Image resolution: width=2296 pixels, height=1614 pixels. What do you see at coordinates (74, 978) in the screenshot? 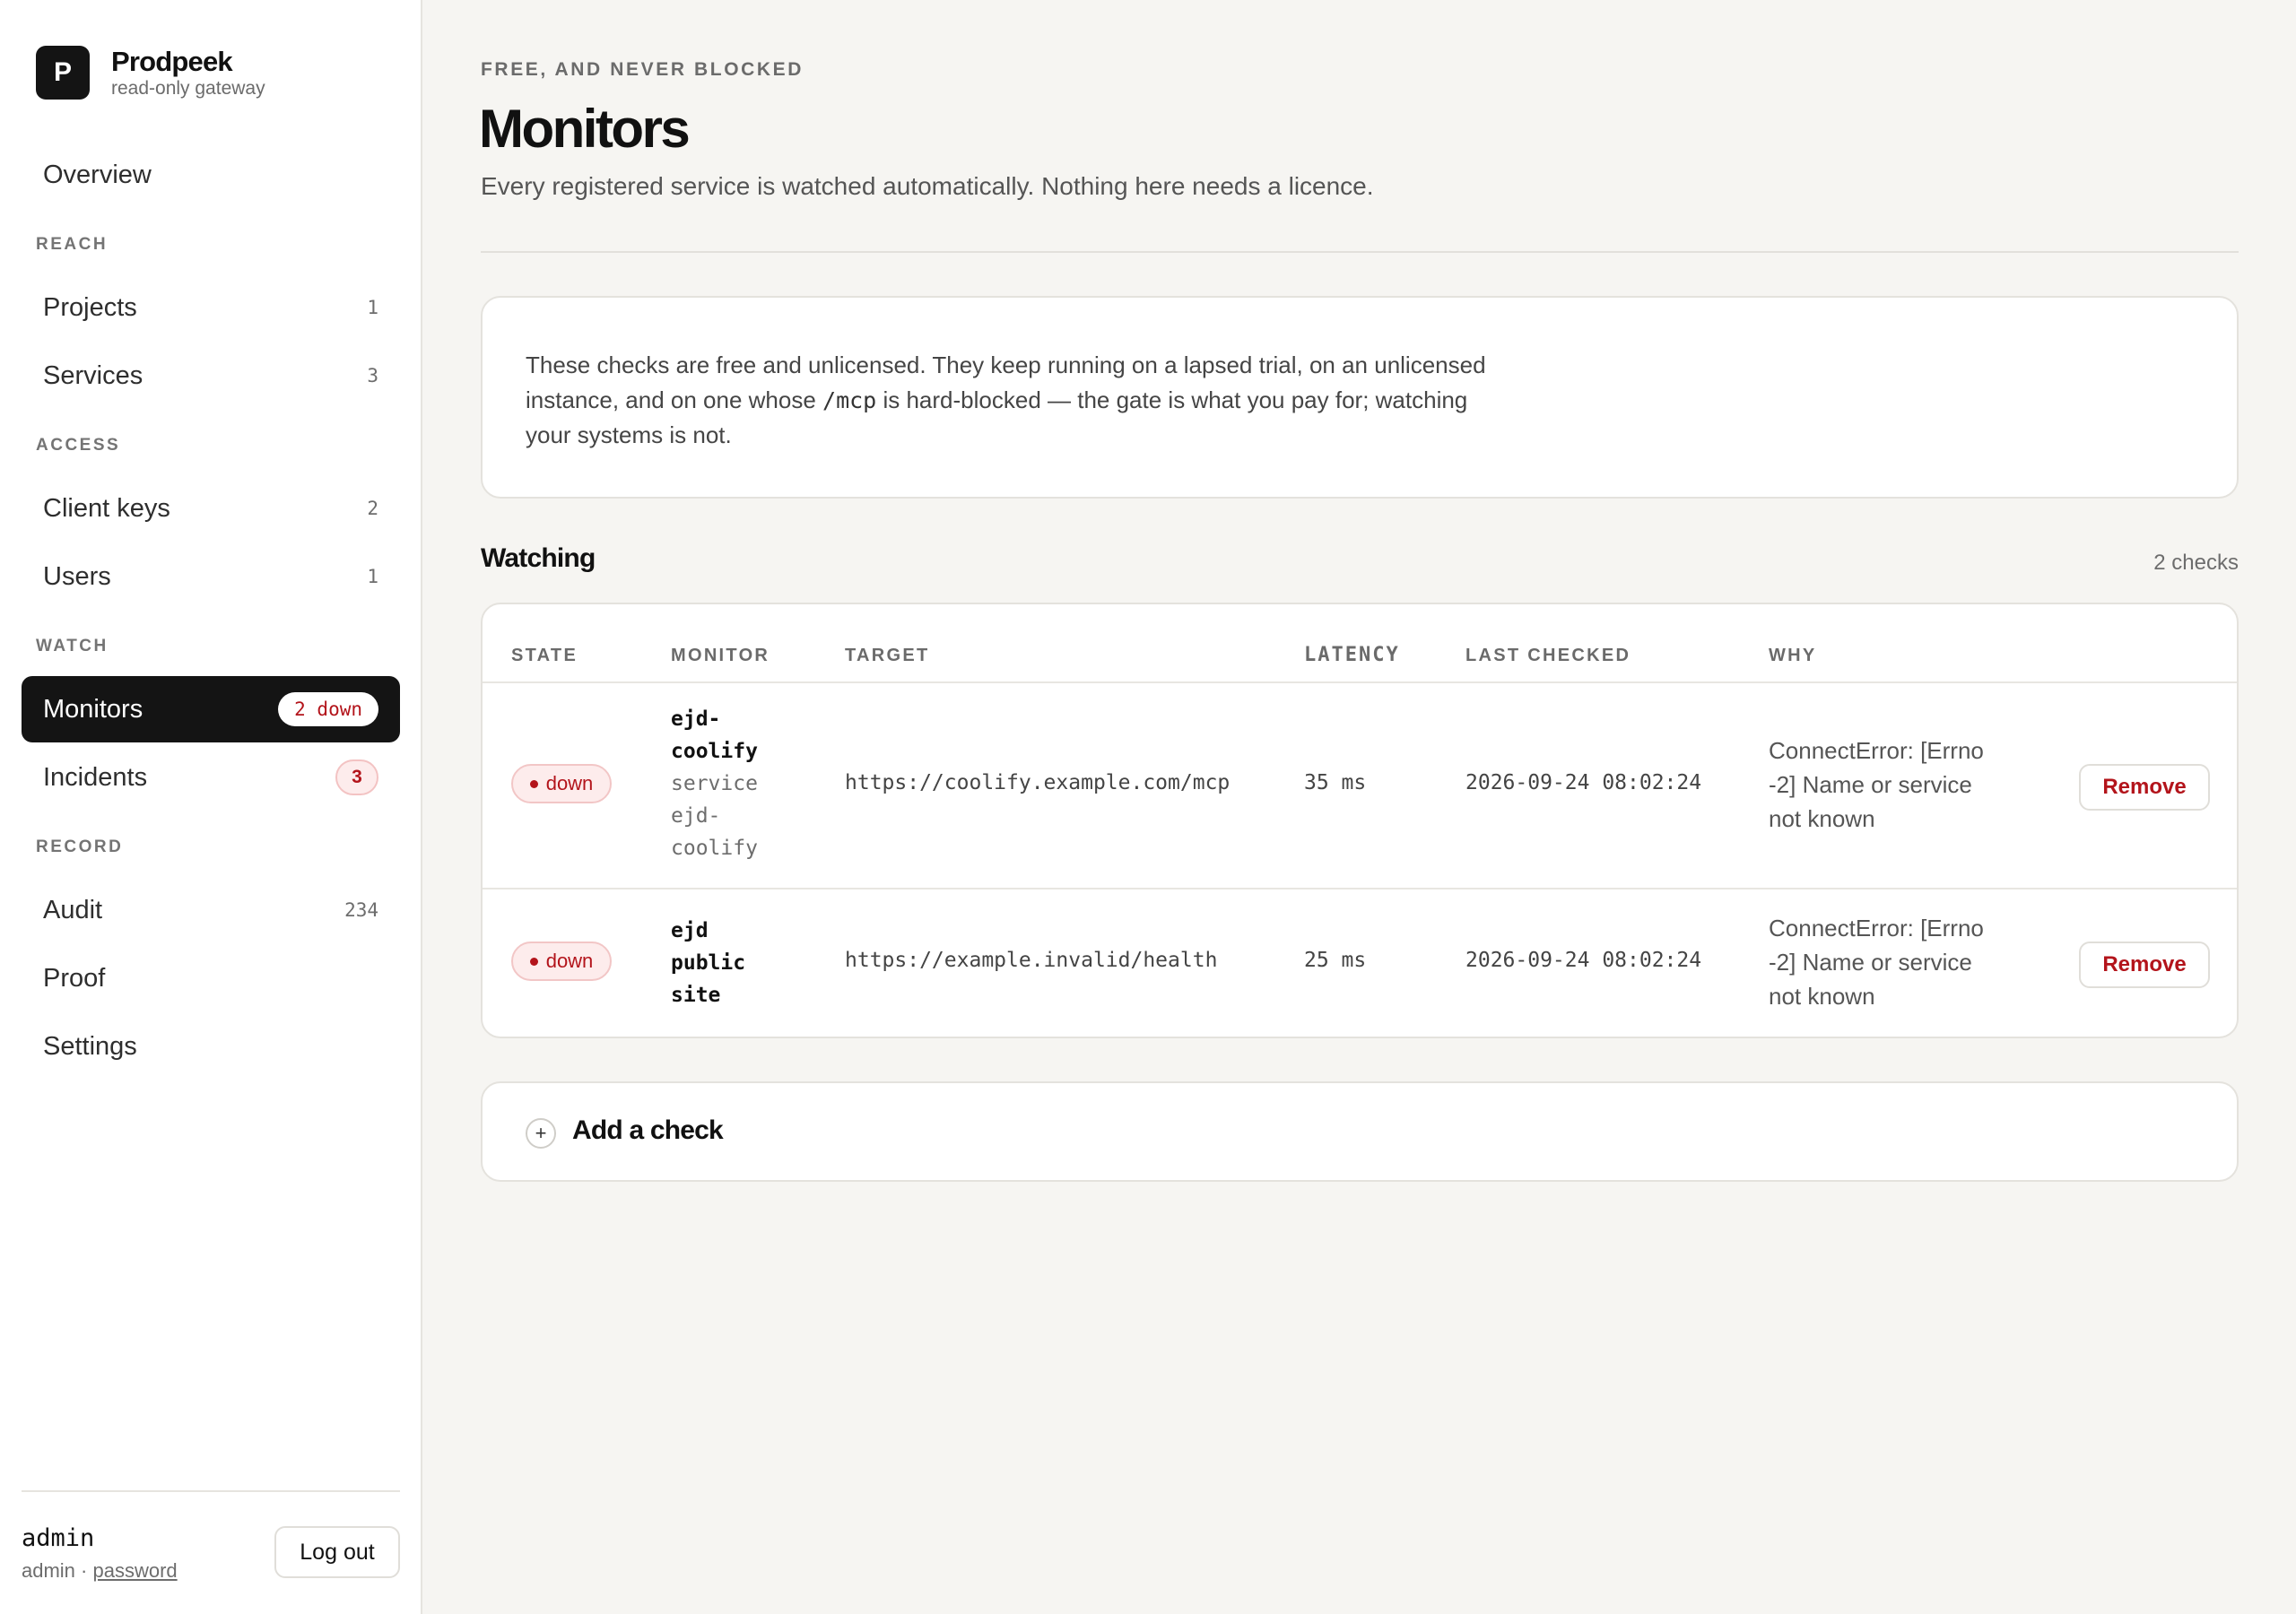
I see `sidebar-item-label: Proof` at bounding box center [74, 978].